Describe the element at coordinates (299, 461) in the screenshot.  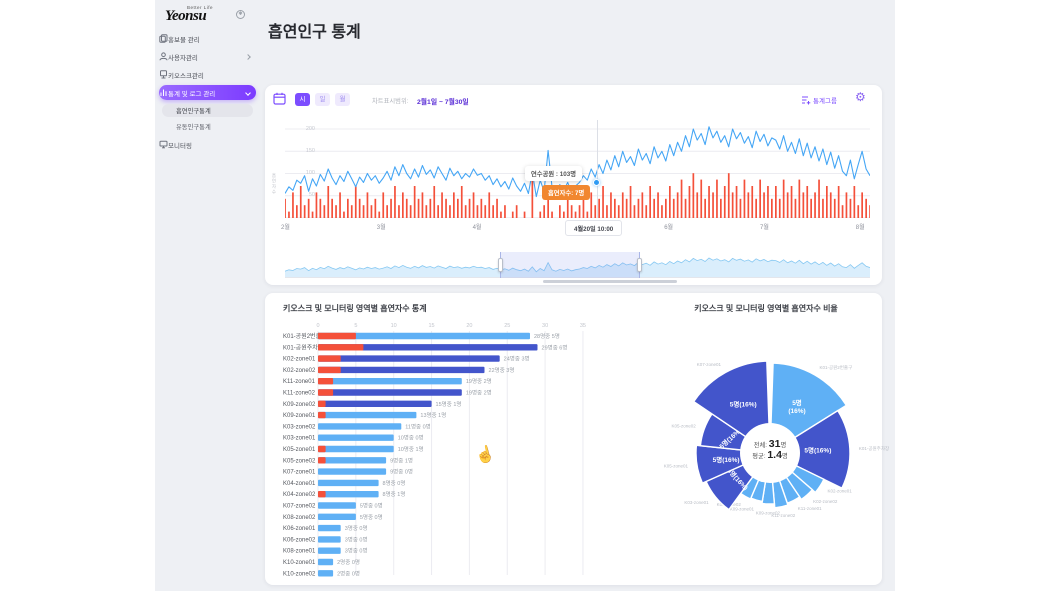
I see `svg-text: K05-zone02` at that location.